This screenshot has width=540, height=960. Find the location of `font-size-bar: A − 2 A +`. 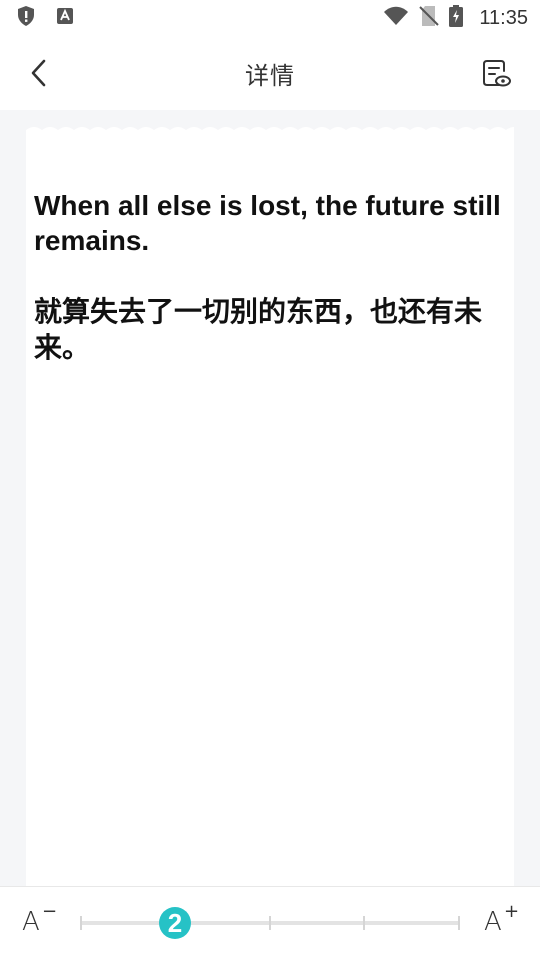

font-size-bar: A − 2 A + is located at coordinates (270, 923).